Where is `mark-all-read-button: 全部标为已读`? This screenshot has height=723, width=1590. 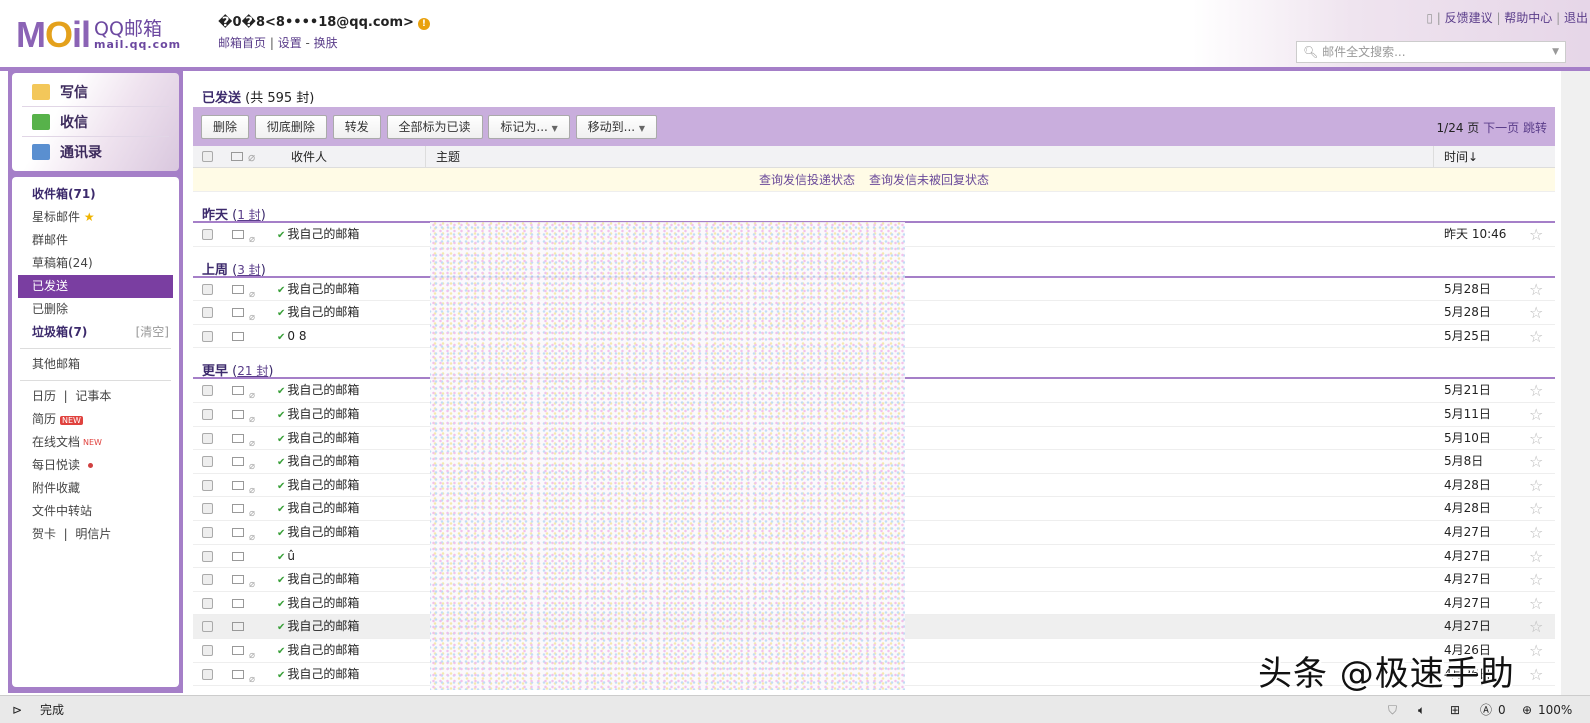
mark-all-read-button: 全部标为已读 is located at coordinates (434, 127).